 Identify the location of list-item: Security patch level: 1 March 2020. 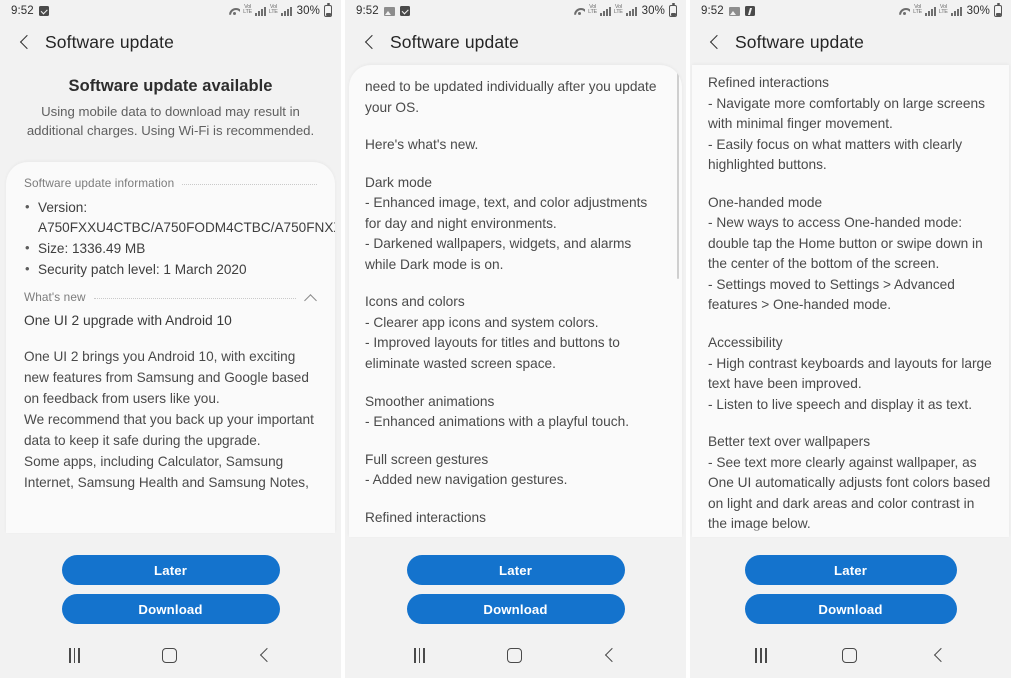
(170, 270).